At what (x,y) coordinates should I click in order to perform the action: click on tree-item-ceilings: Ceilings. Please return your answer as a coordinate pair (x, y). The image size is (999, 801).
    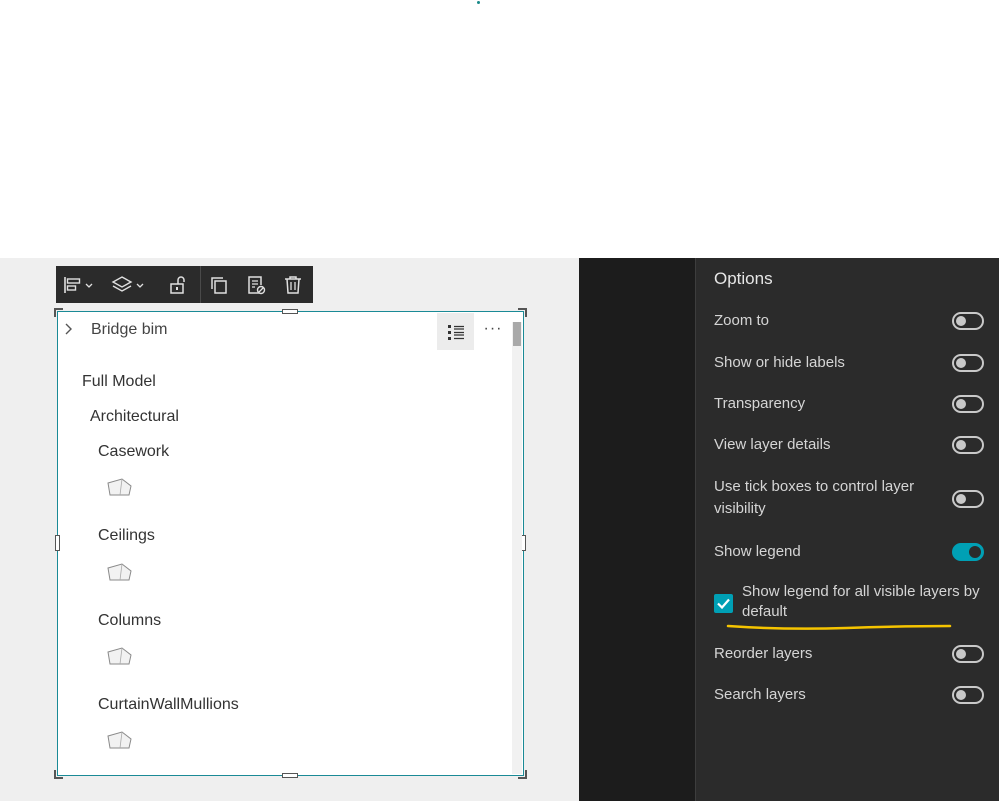
    Looking at the image, I should click on (126, 536).